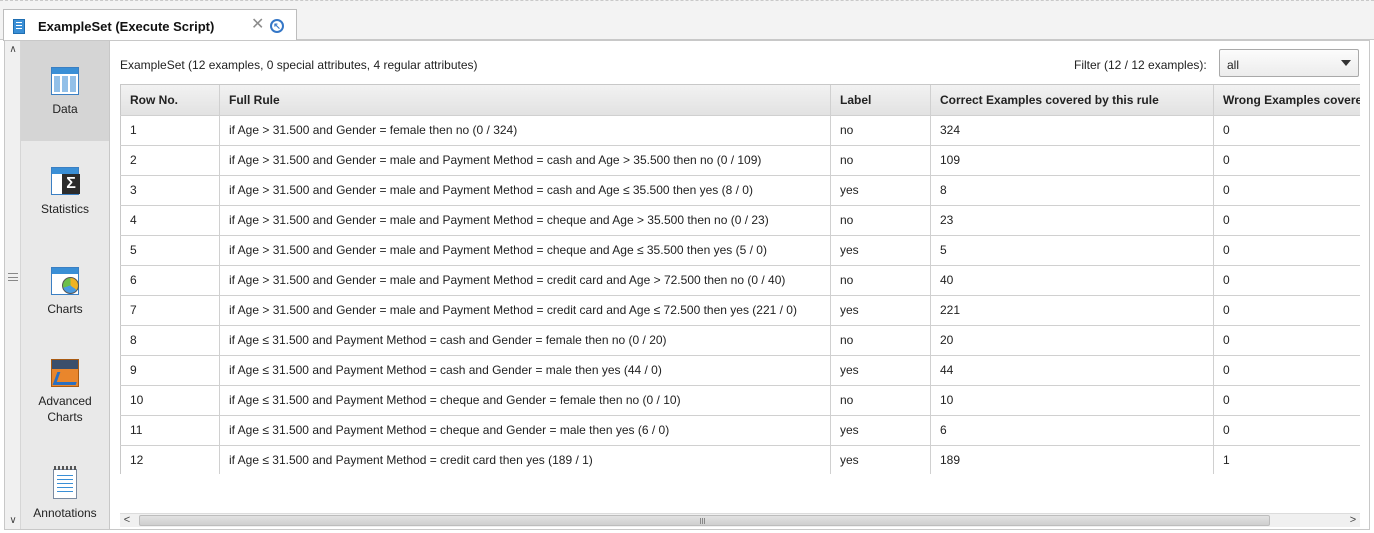 This screenshot has width=1374, height=533. What do you see at coordinates (65, 91) in the screenshot?
I see `sidebar-item-data: Data` at bounding box center [65, 91].